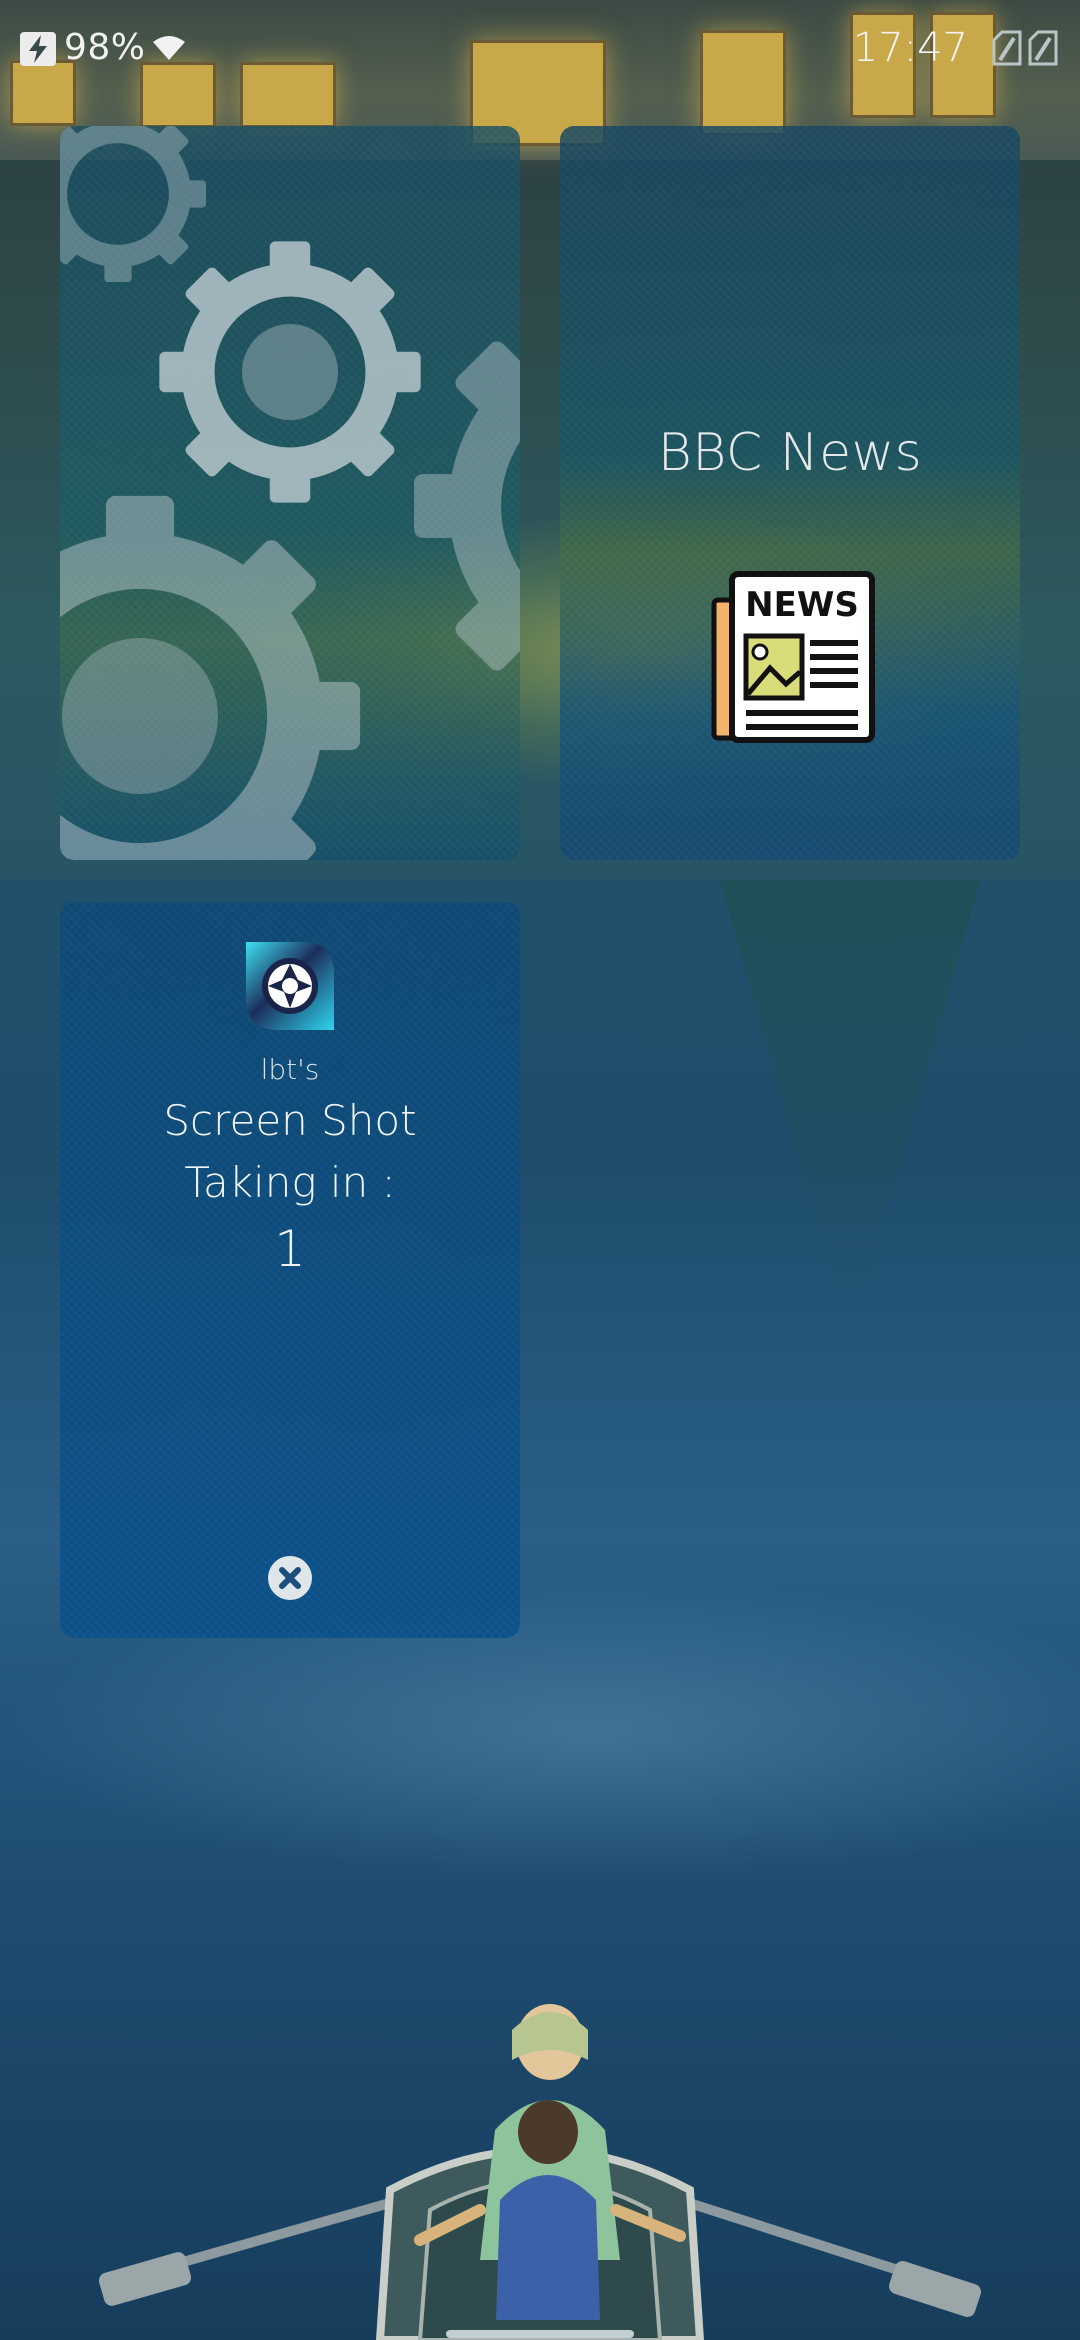  I want to click on clock: 17:47, so click(910, 48).